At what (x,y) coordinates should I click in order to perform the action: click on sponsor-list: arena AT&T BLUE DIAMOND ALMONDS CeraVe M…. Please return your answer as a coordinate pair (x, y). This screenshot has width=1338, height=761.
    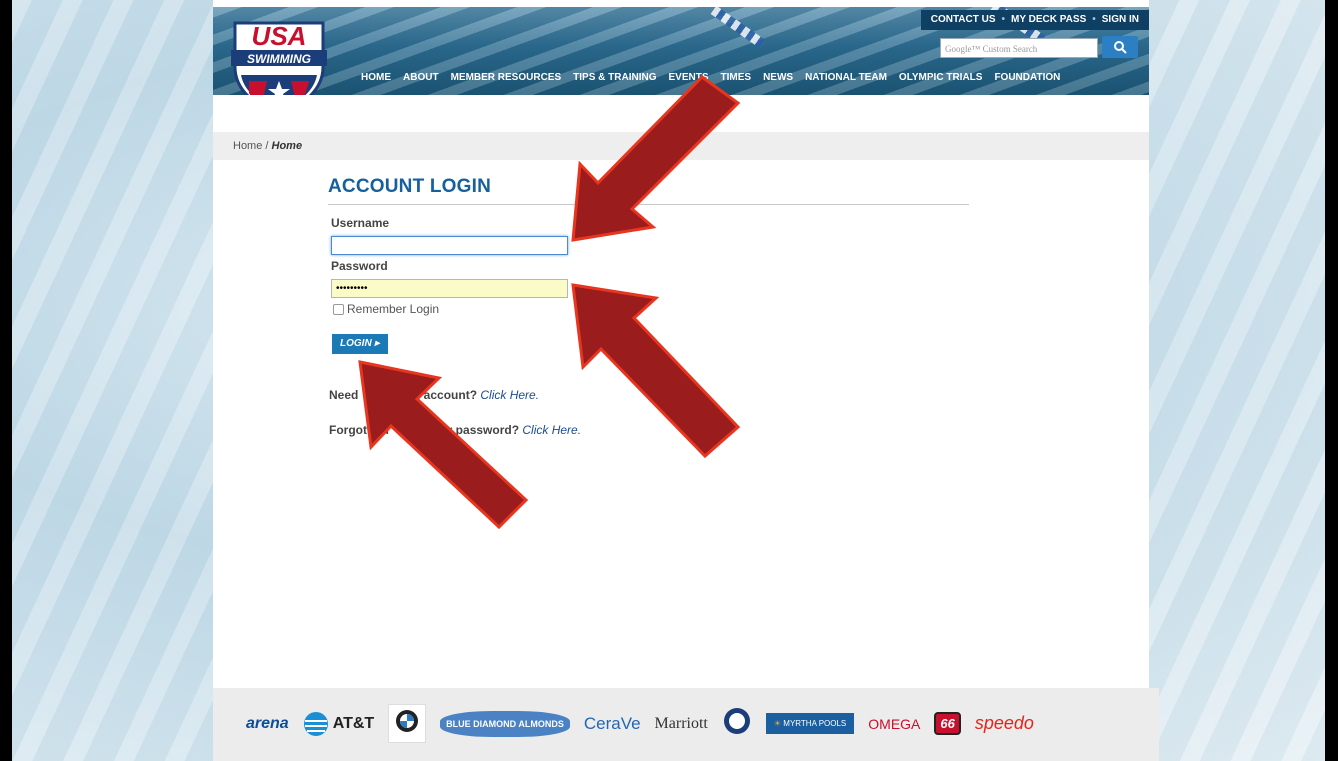
    Looking at the image, I should click on (647, 723).